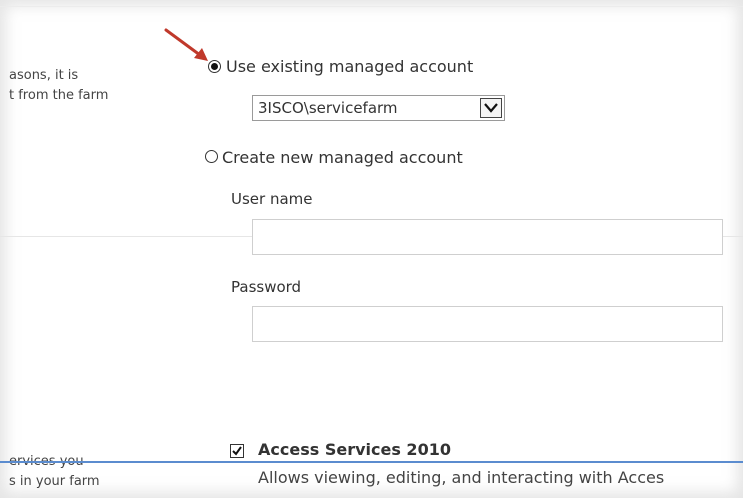 This screenshot has height=498, width=743. I want to click on description-text-line: t from the farm, so click(59, 95).